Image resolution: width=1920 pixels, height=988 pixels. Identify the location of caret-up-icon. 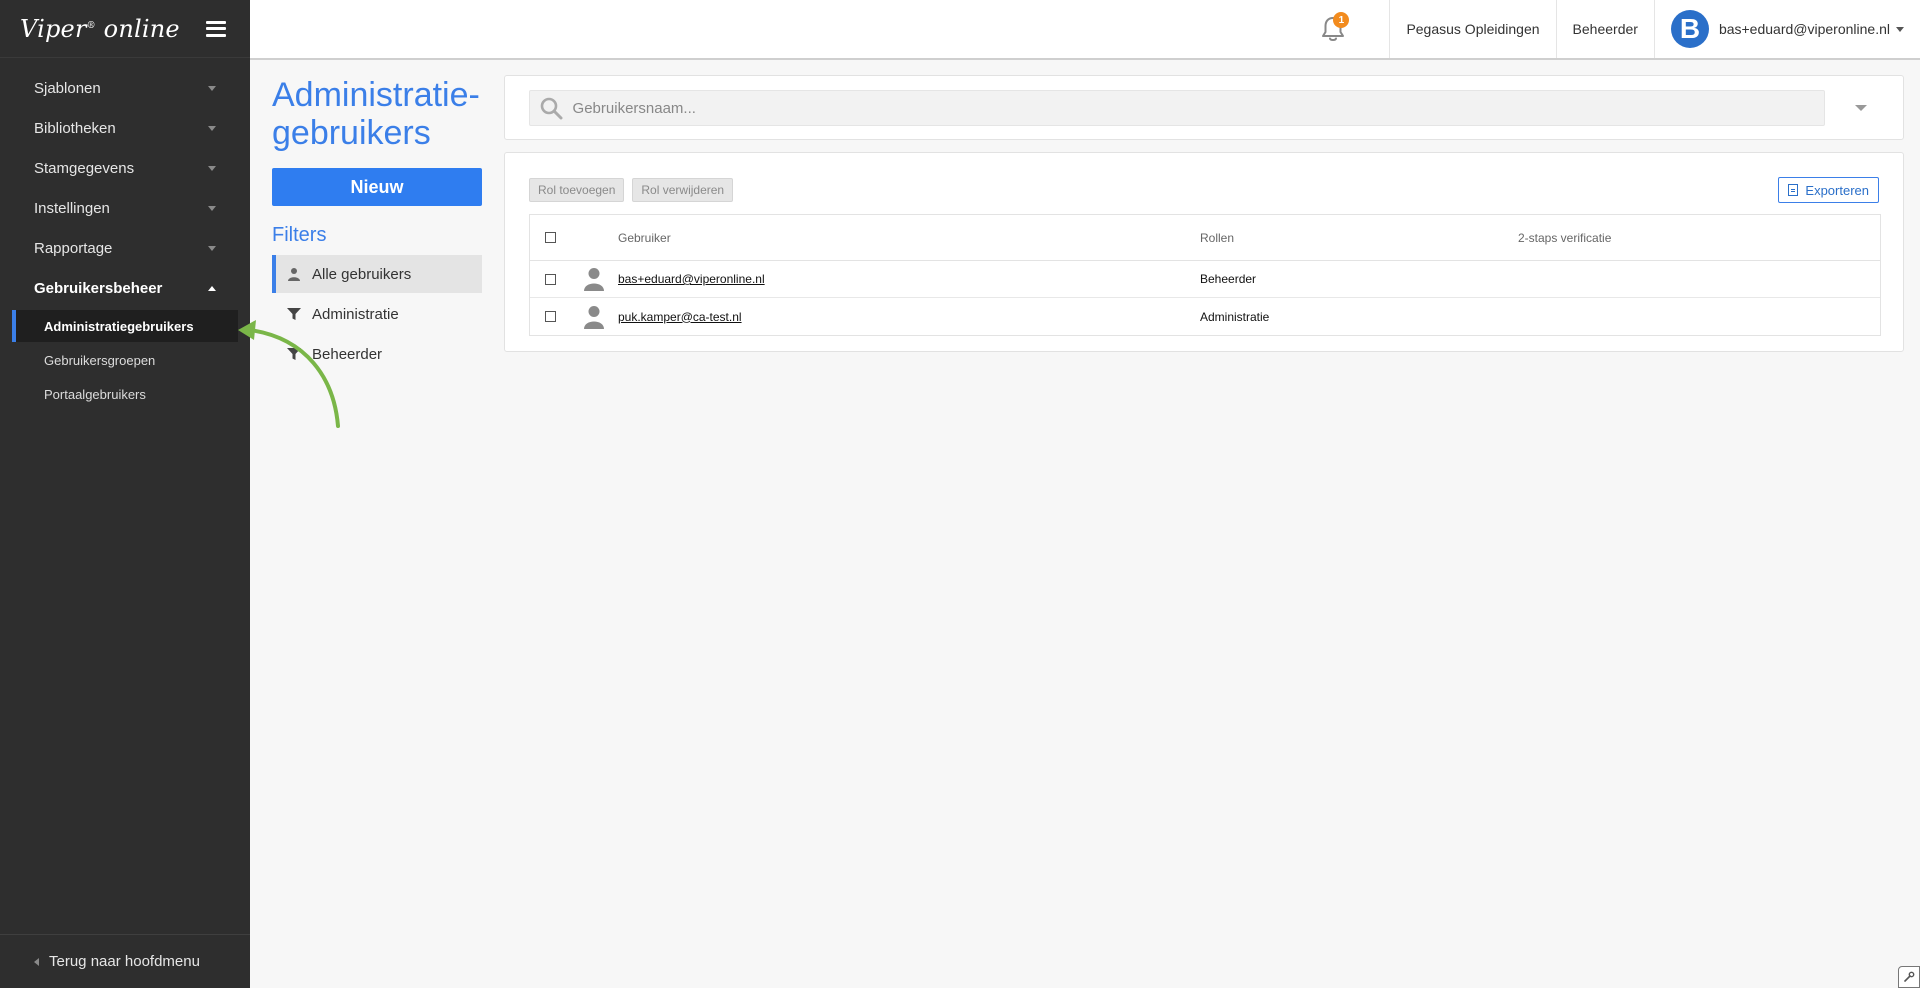
(212, 288).